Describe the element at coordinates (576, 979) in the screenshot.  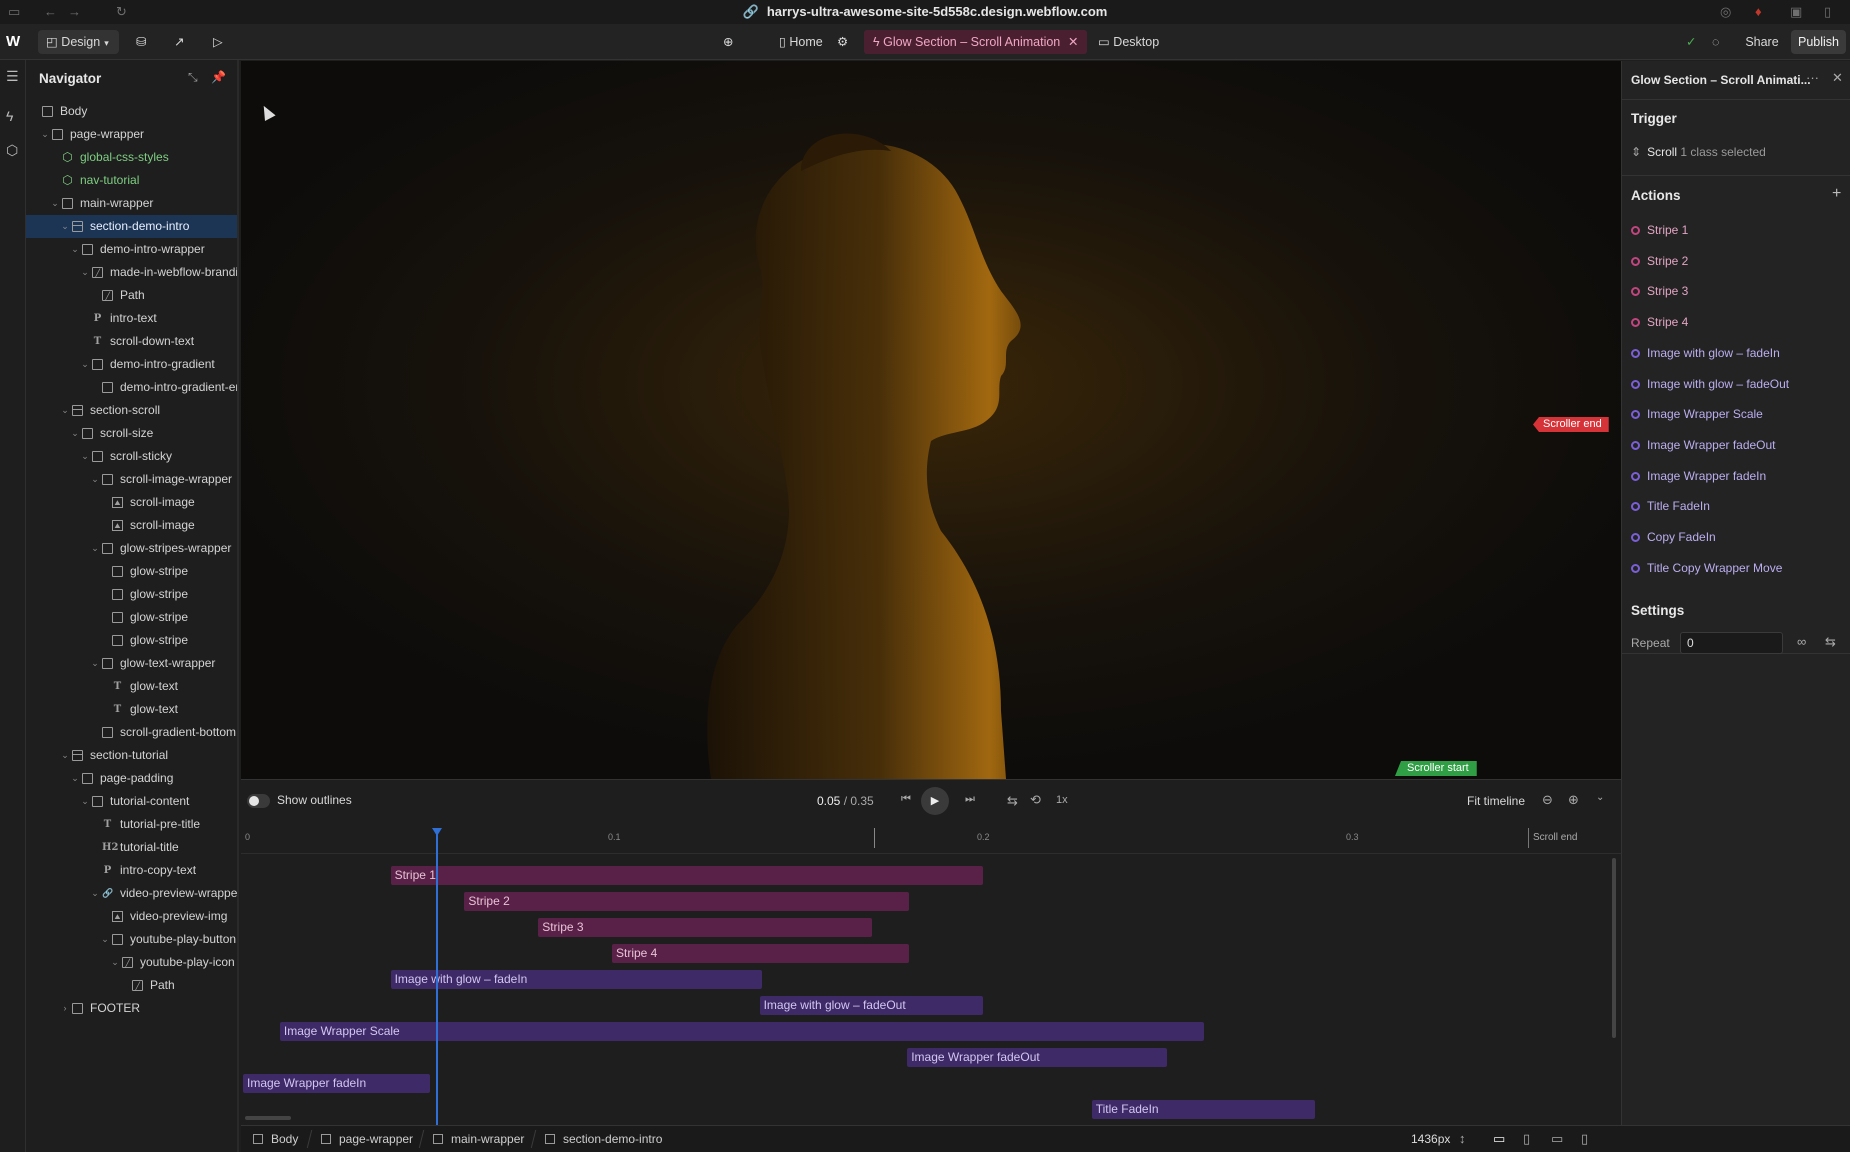
I see `timeline-track-bar: Image with glow – fadeIn` at that location.